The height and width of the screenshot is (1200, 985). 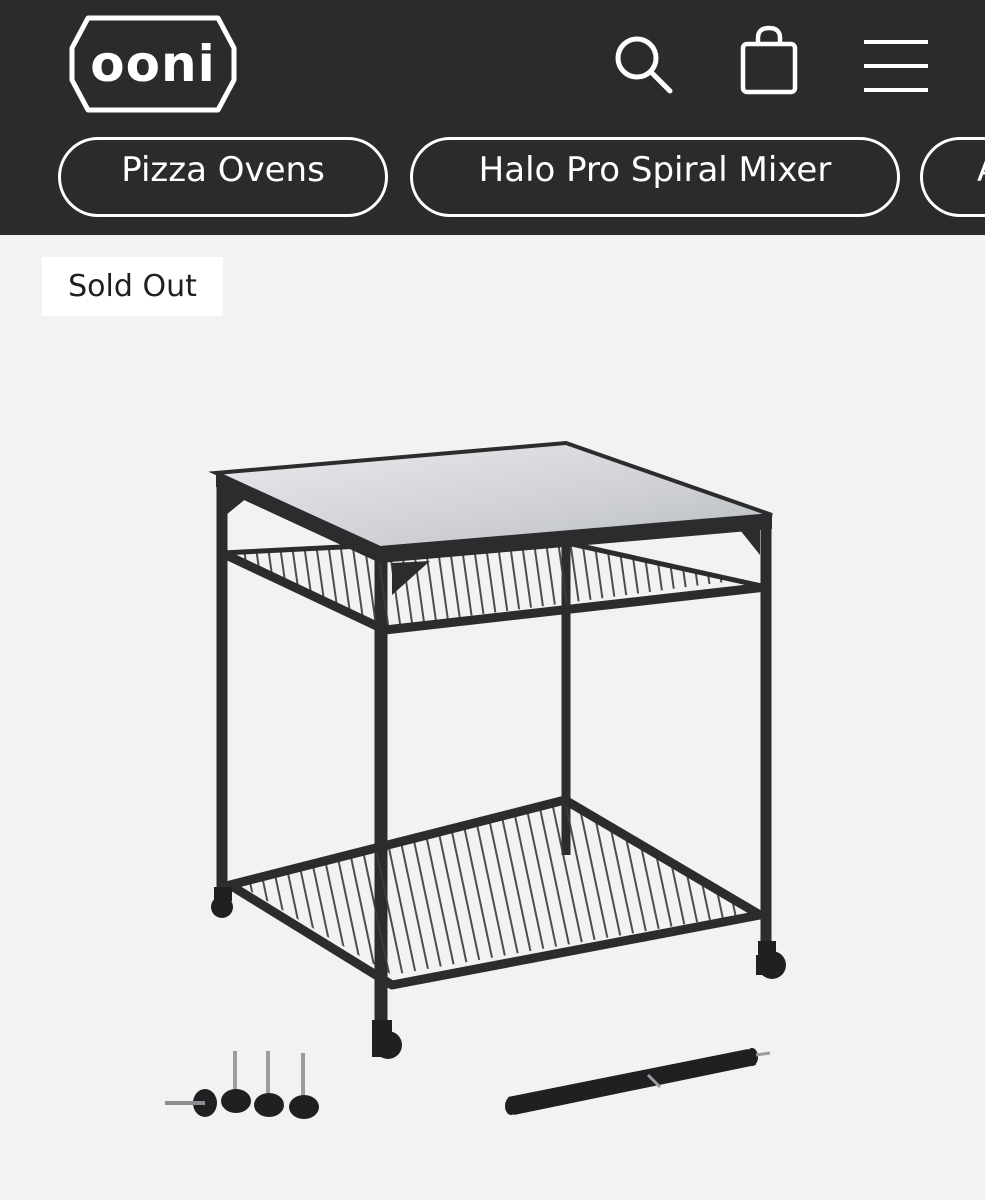 I want to click on search-icon, so click(x=643, y=64).